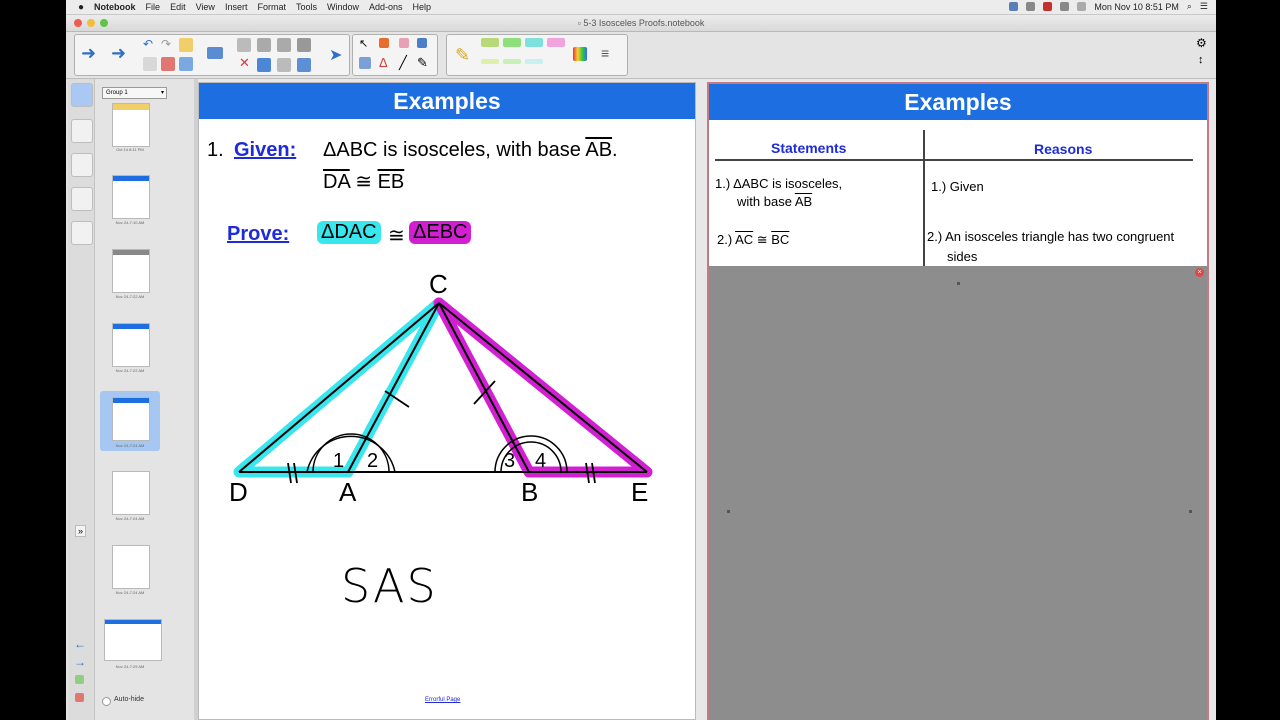 The width and height of the screenshot is (1280, 720). Describe the element at coordinates (304, 45) in the screenshot. I see `camera-icon` at that location.